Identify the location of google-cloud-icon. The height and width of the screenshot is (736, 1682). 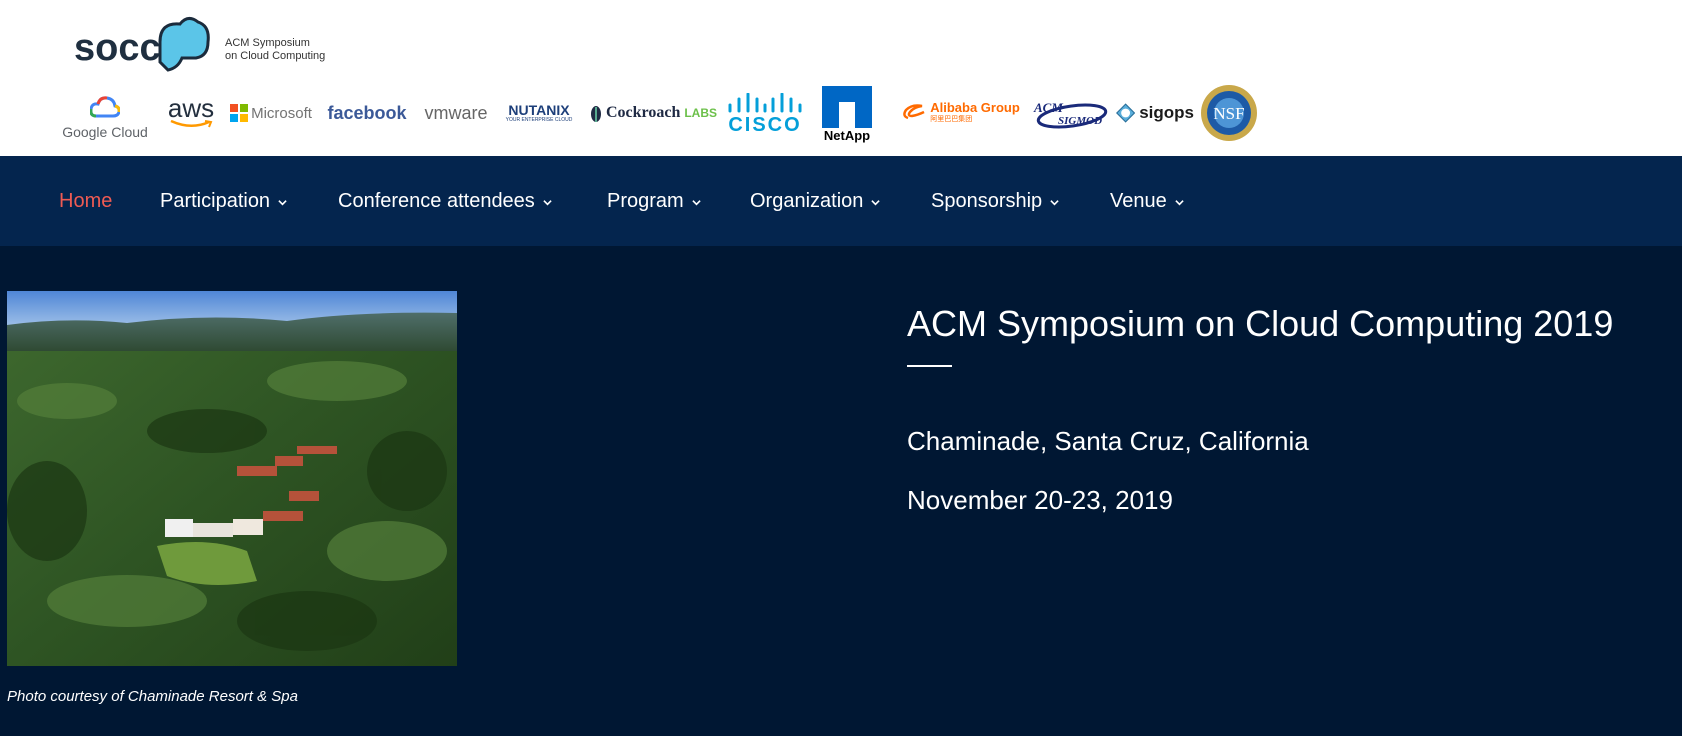
(105, 107).